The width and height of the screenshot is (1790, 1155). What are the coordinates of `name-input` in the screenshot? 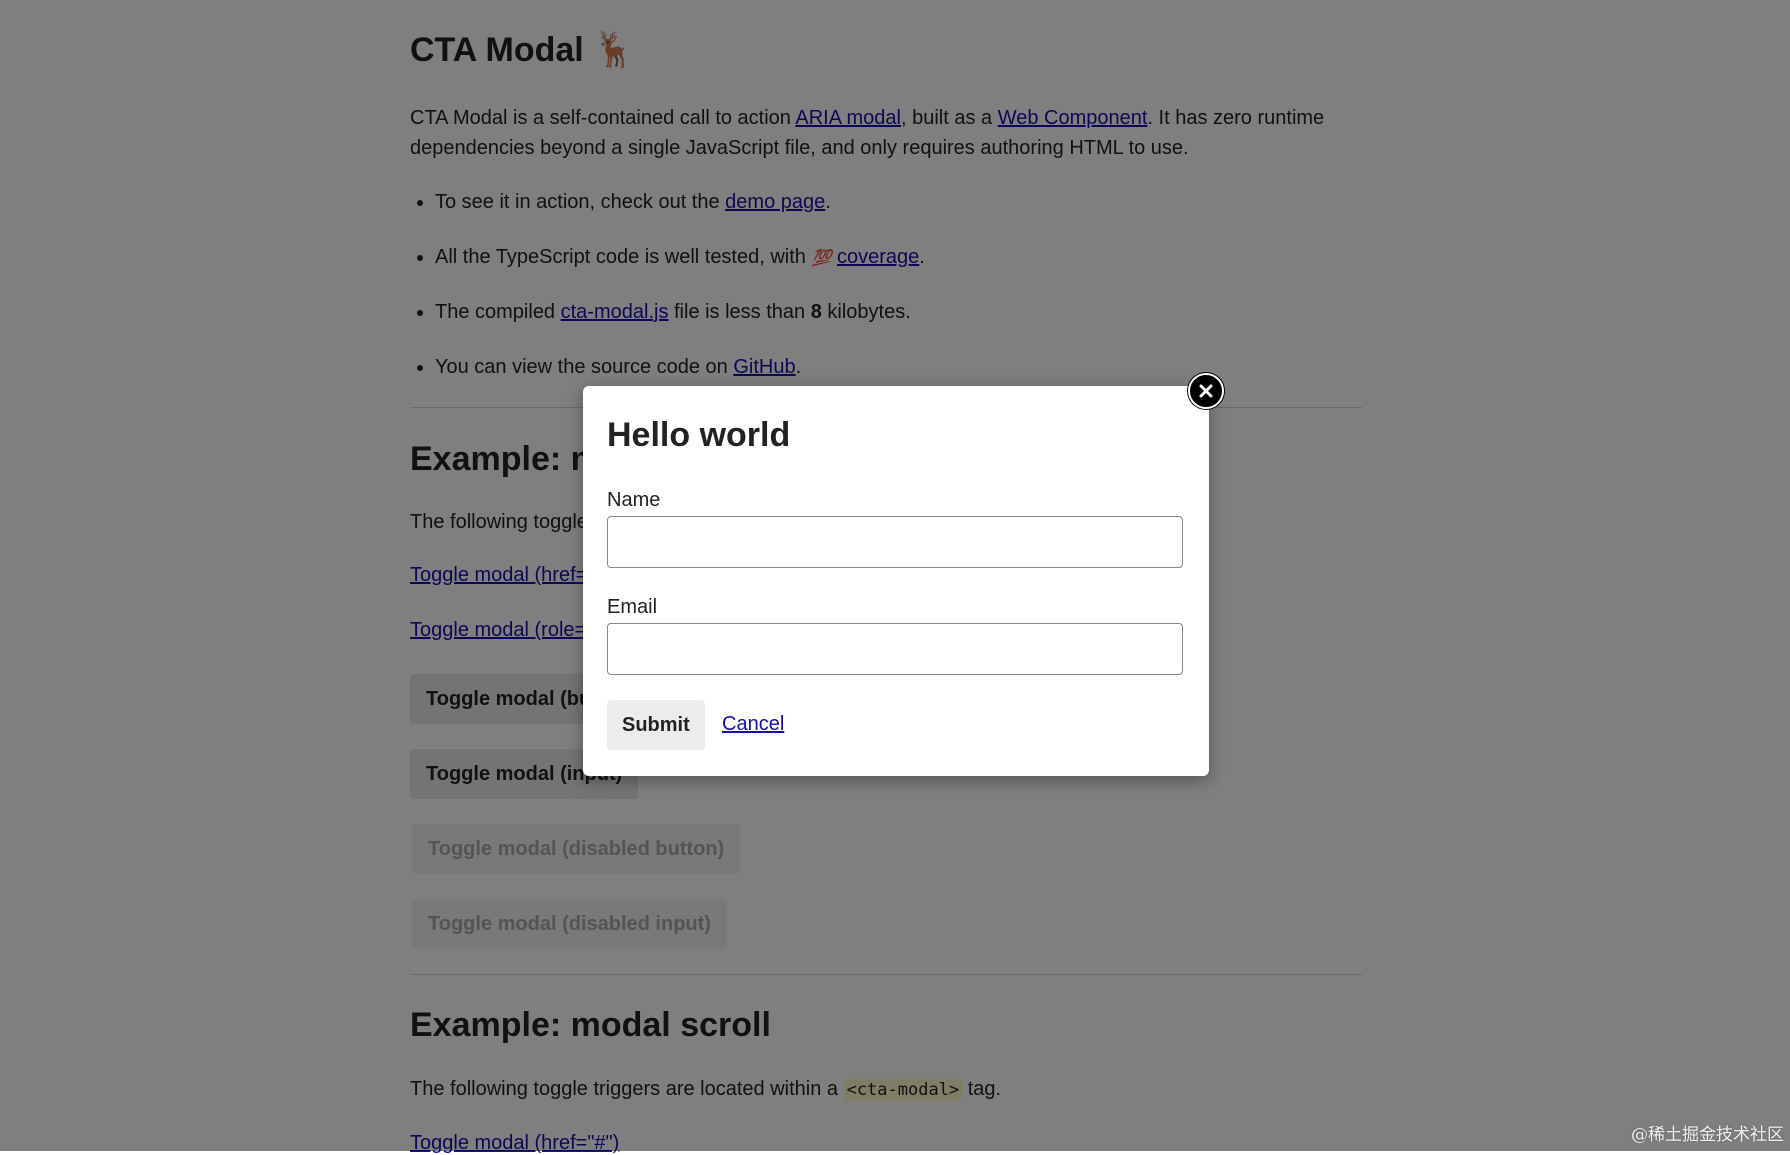 It's located at (895, 542).